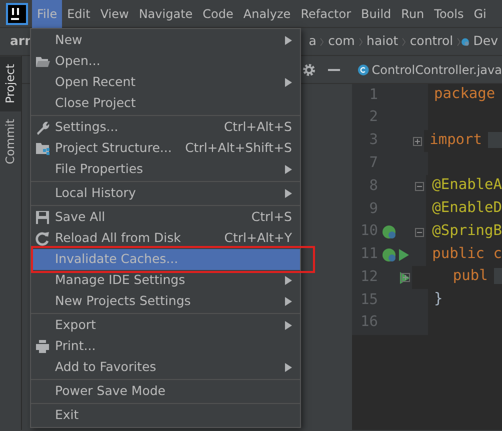  What do you see at coordinates (165, 367) in the screenshot?
I see `menu-item: Add to Favorites` at bounding box center [165, 367].